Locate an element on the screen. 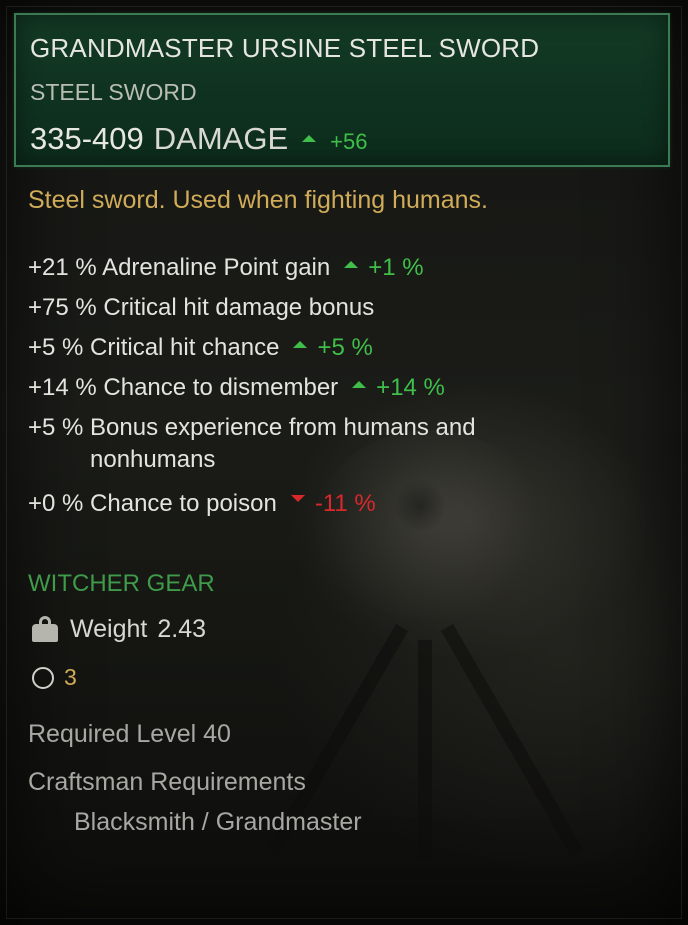 The width and height of the screenshot is (688, 925). damage-row: 335-409 DAMAGE +56 is located at coordinates (198, 139).